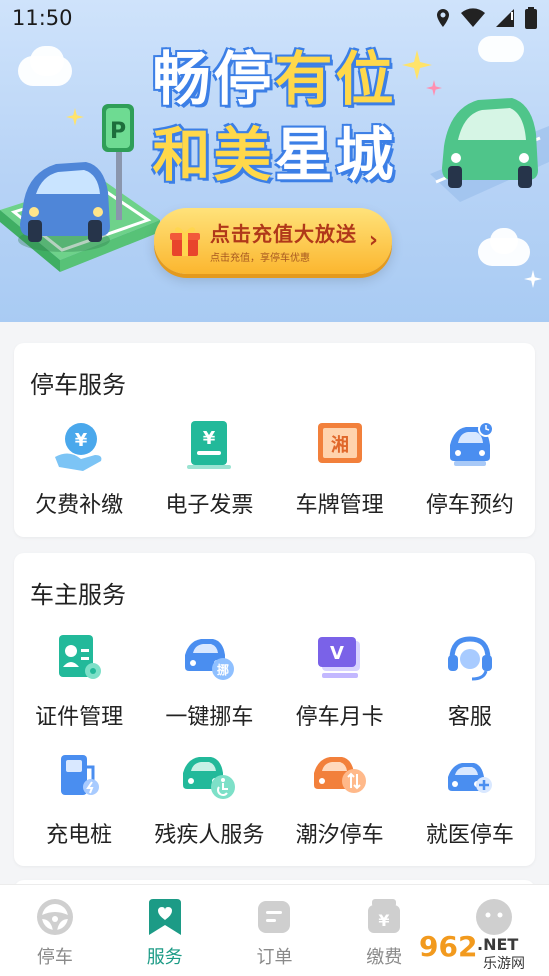 The image size is (549, 976). Describe the element at coordinates (384, 957) in the screenshot. I see `tab-label: 缴费` at that location.